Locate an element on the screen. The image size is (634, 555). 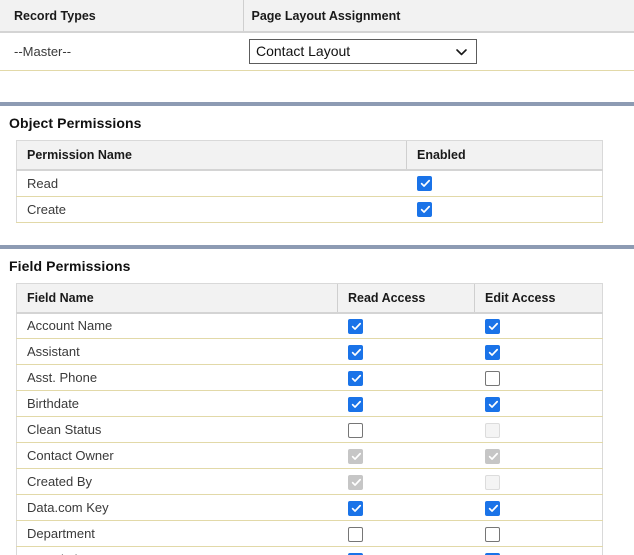
permission-name-column-header: Permission Name is located at coordinates (211, 155).